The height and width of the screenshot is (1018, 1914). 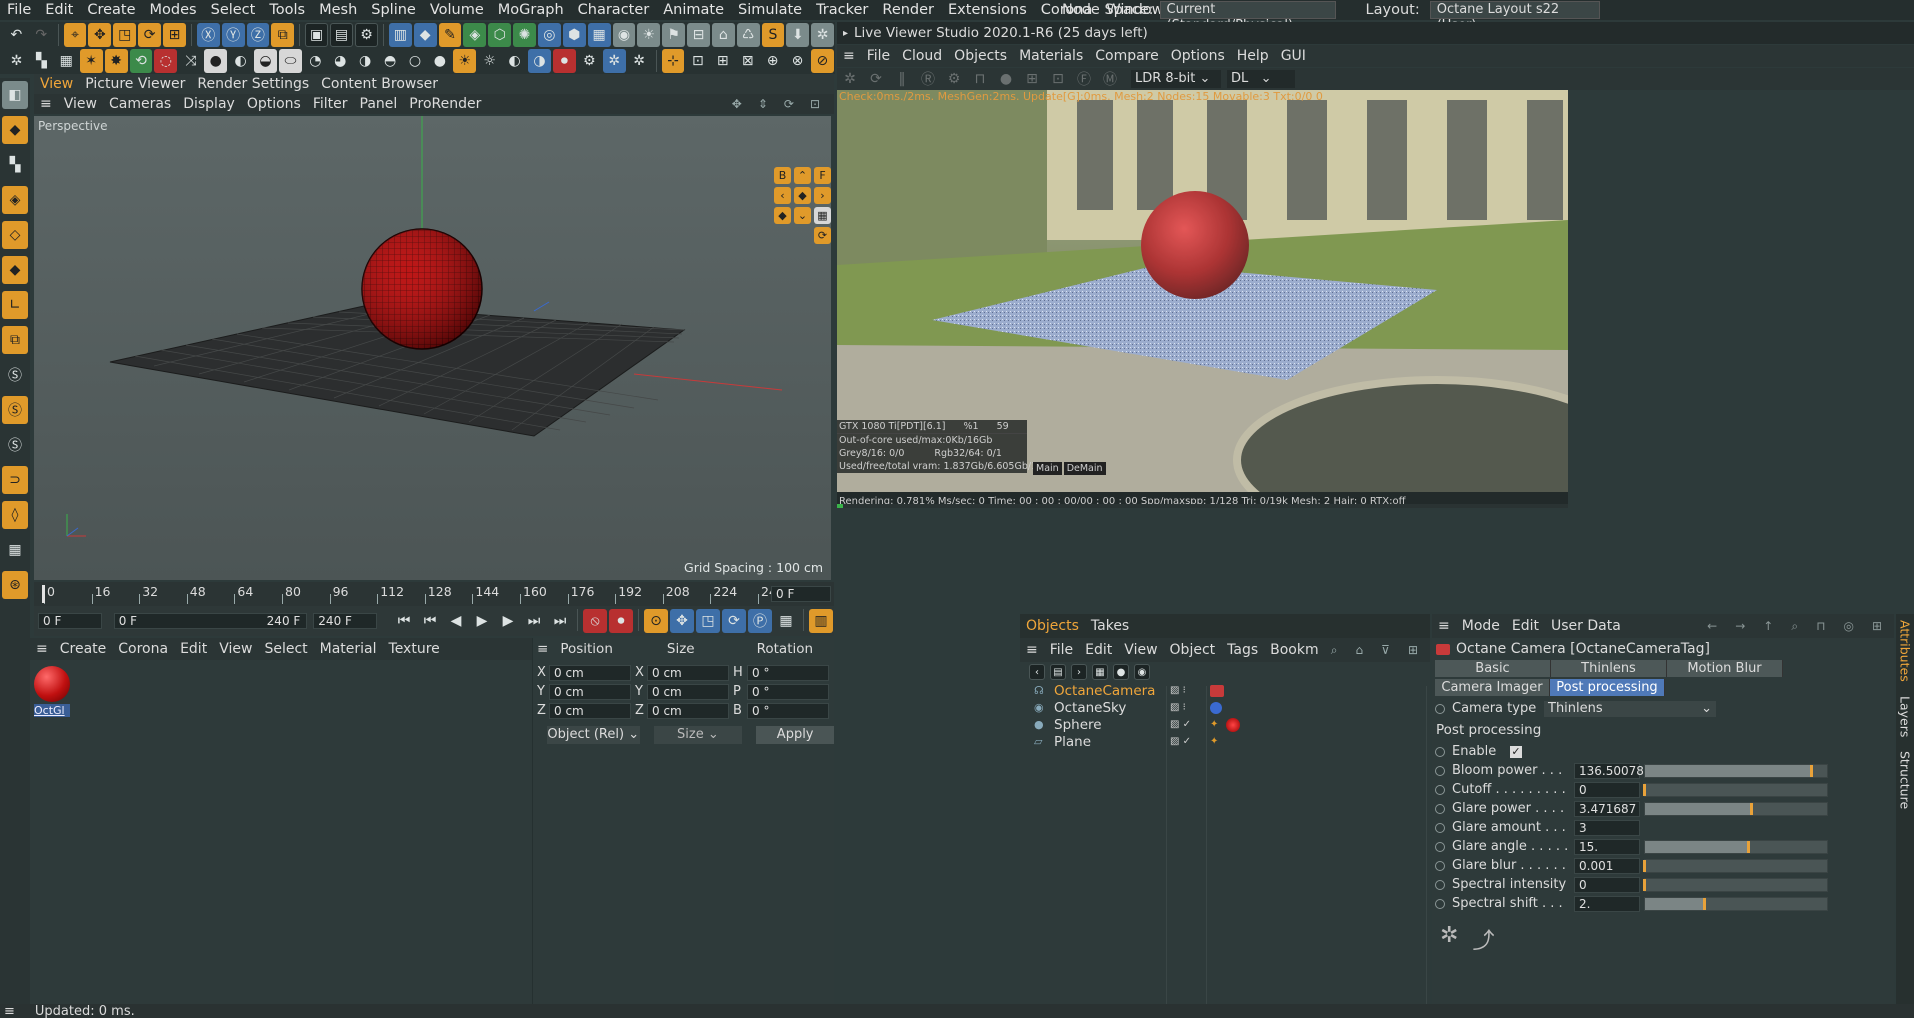 What do you see at coordinates (524, 35) in the screenshot?
I see `deformer-icon: ✺` at bounding box center [524, 35].